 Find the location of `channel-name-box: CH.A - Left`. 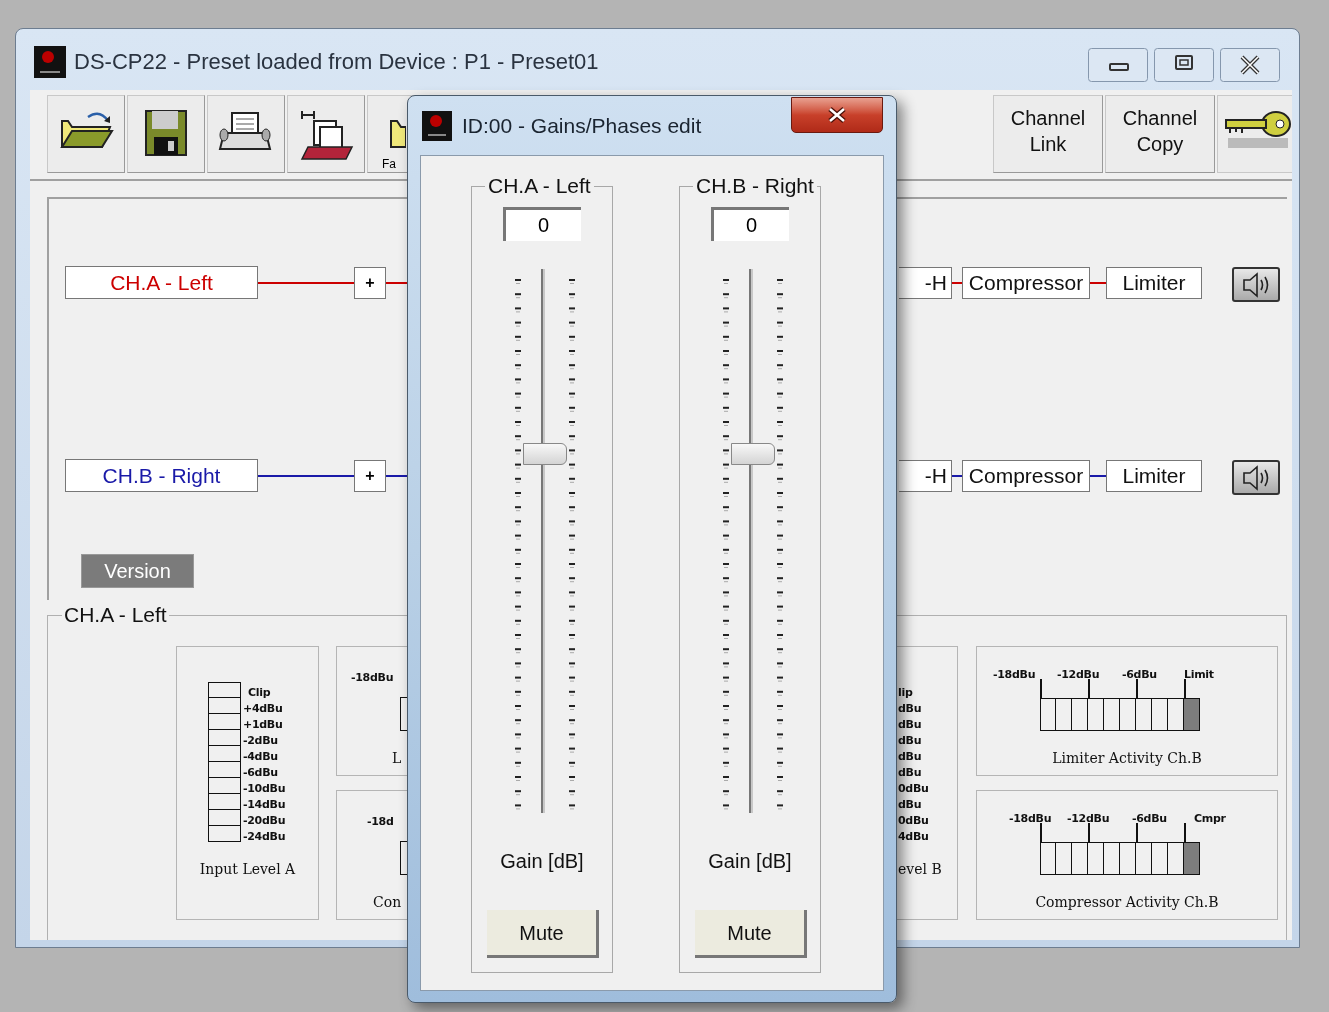

channel-name-box: CH.A - Left is located at coordinates (161, 282).